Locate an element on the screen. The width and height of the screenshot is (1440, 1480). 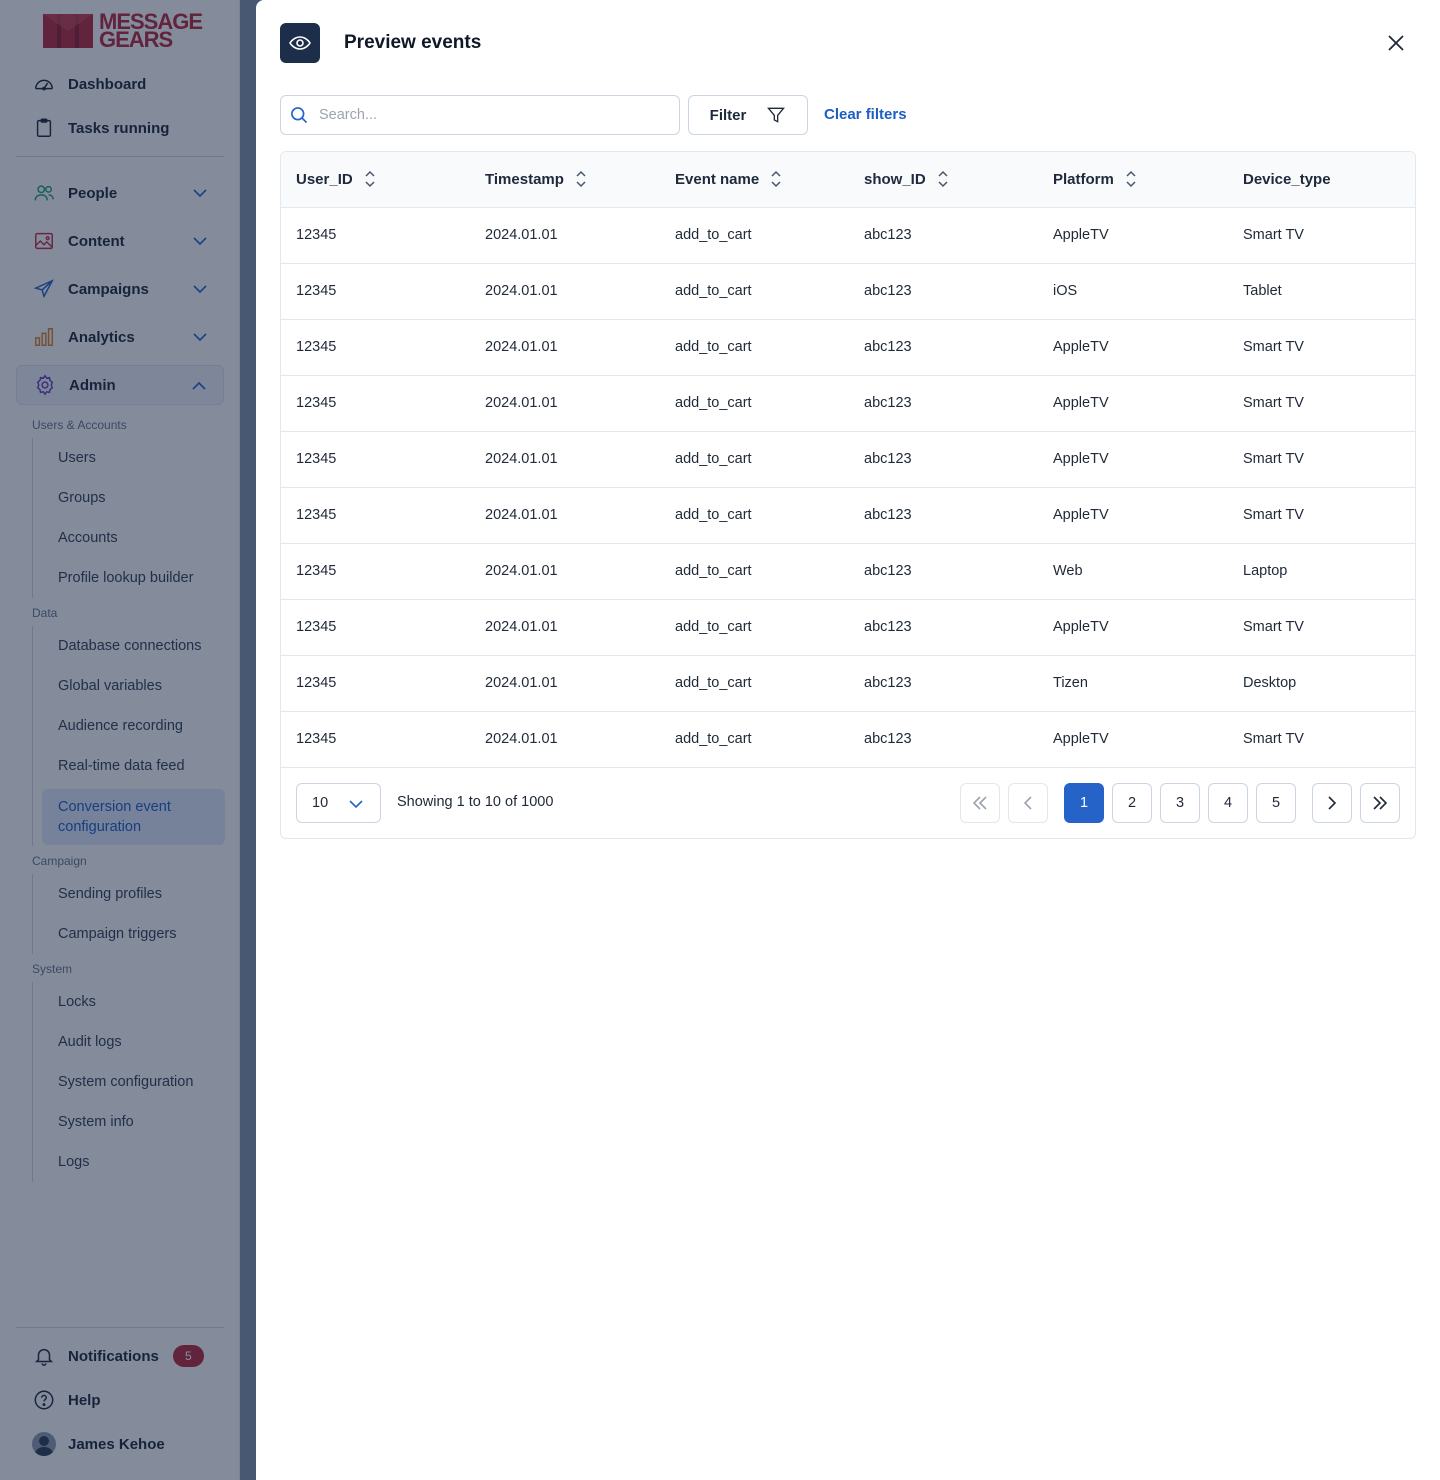
column-header-label: show_ID is located at coordinates (895, 179).